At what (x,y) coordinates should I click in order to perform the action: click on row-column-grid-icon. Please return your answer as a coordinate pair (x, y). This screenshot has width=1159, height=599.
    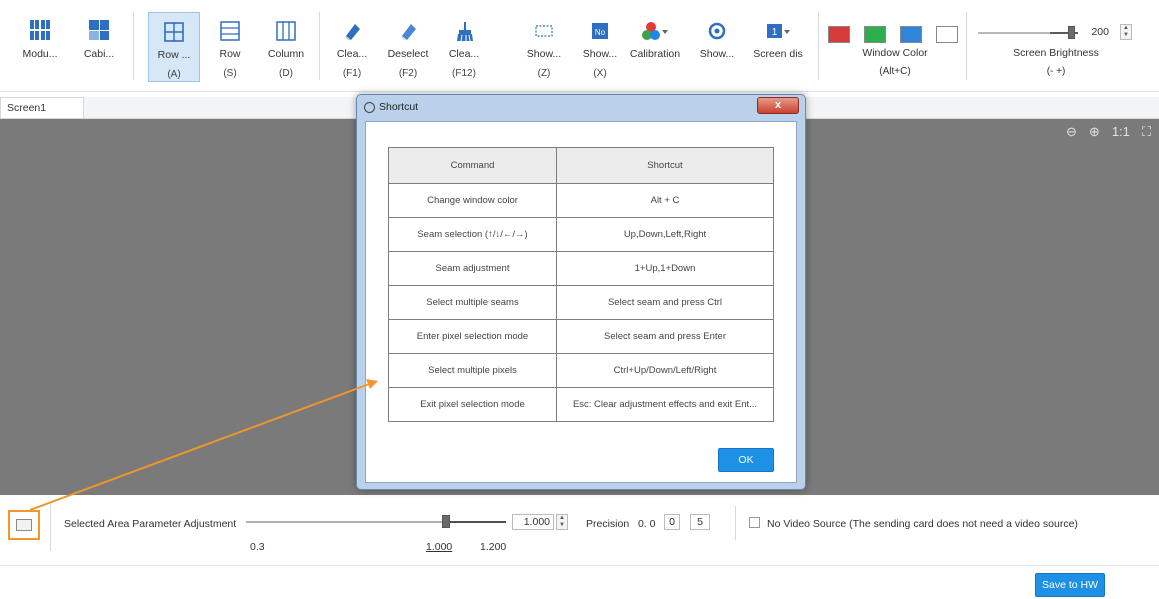
    Looking at the image, I should click on (174, 28).